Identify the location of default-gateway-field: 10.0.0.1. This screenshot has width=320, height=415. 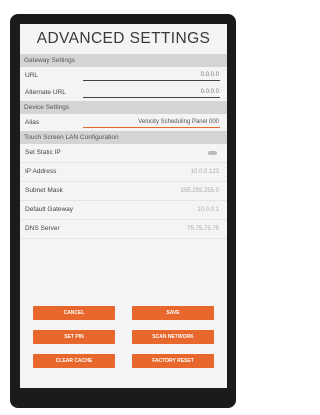
(208, 210).